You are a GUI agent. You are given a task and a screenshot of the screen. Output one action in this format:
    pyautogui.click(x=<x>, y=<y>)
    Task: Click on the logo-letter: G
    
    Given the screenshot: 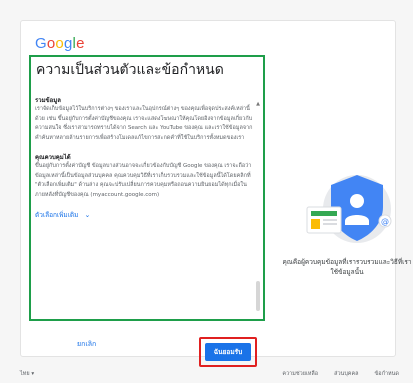 What is the action you would take?
    pyautogui.click(x=41, y=43)
    